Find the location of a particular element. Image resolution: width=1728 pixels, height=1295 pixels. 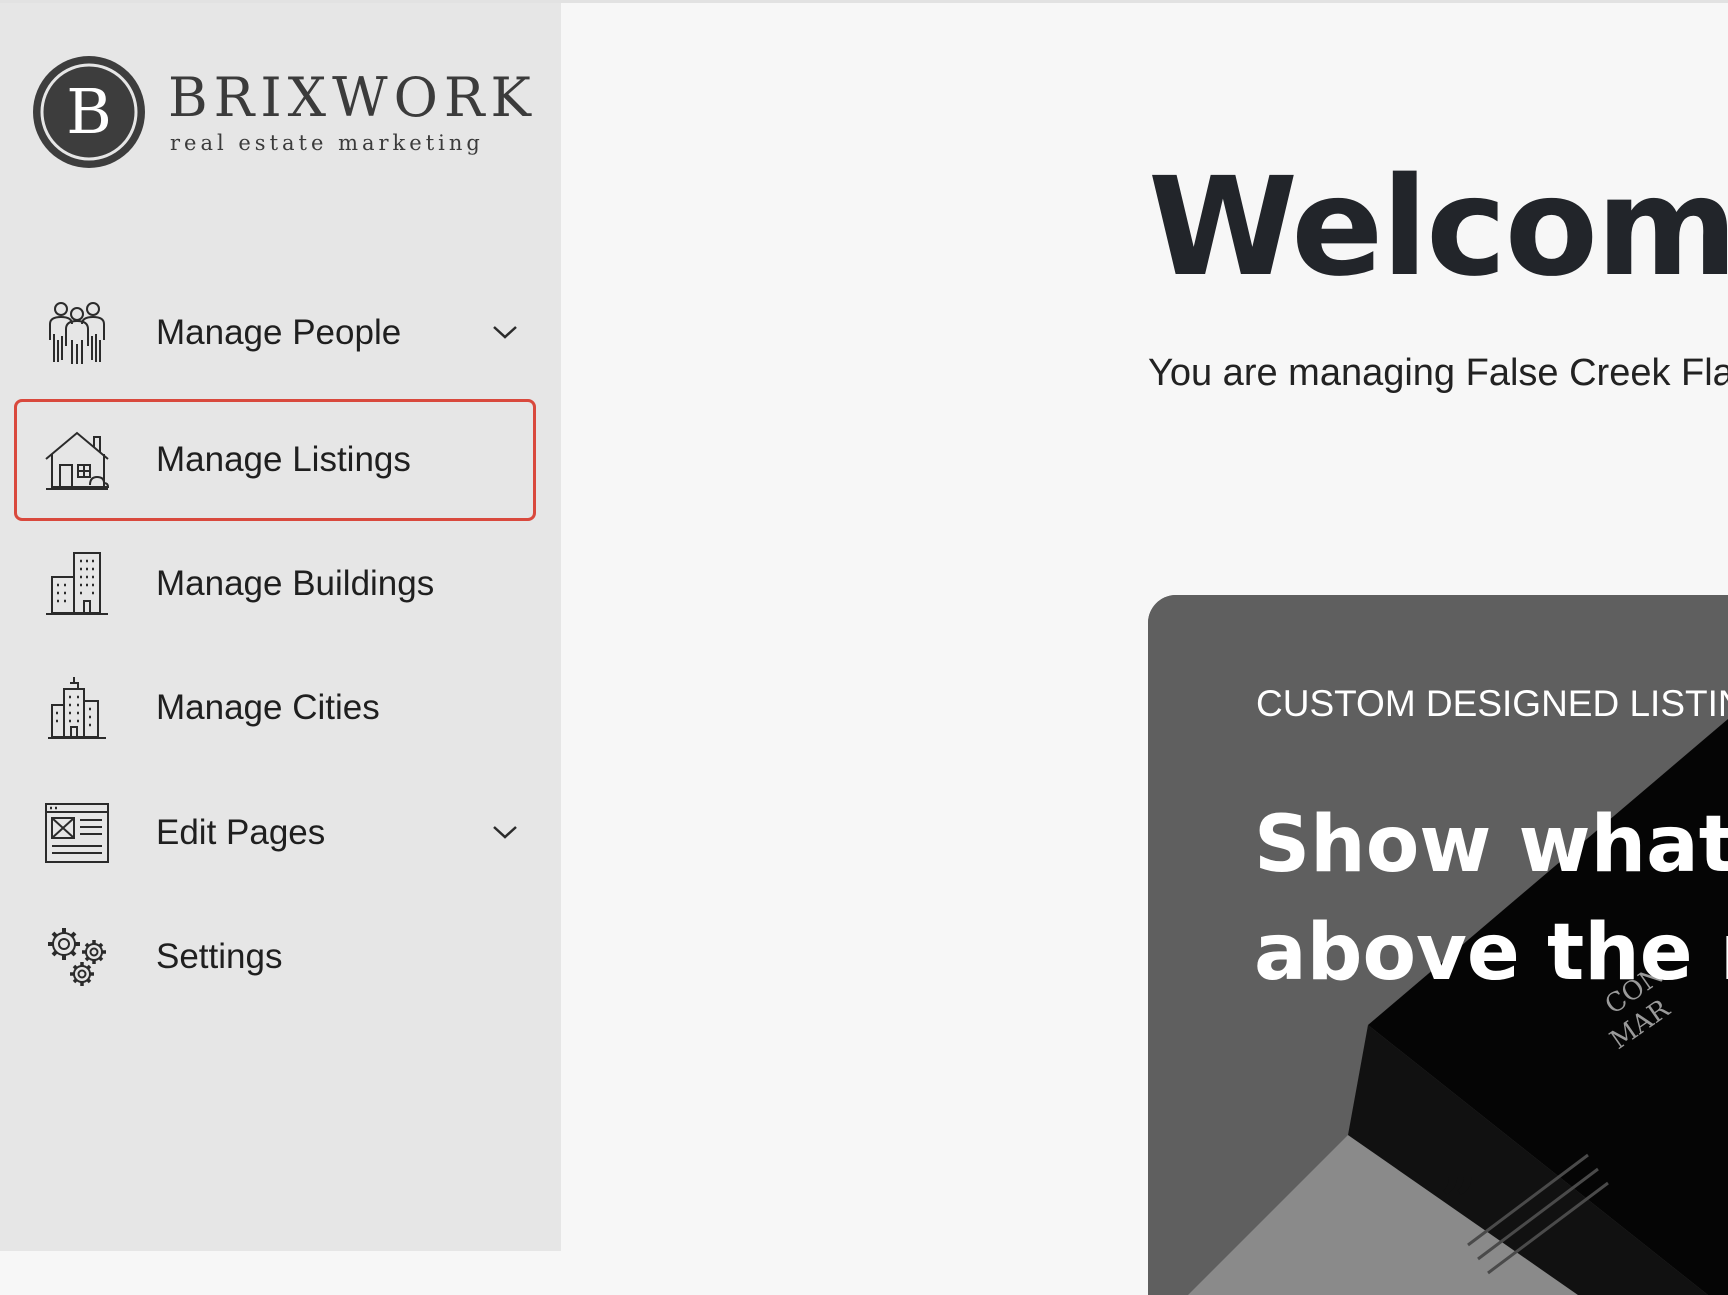

brand-tagline: real estate marketing is located at coordinates (327, 143).